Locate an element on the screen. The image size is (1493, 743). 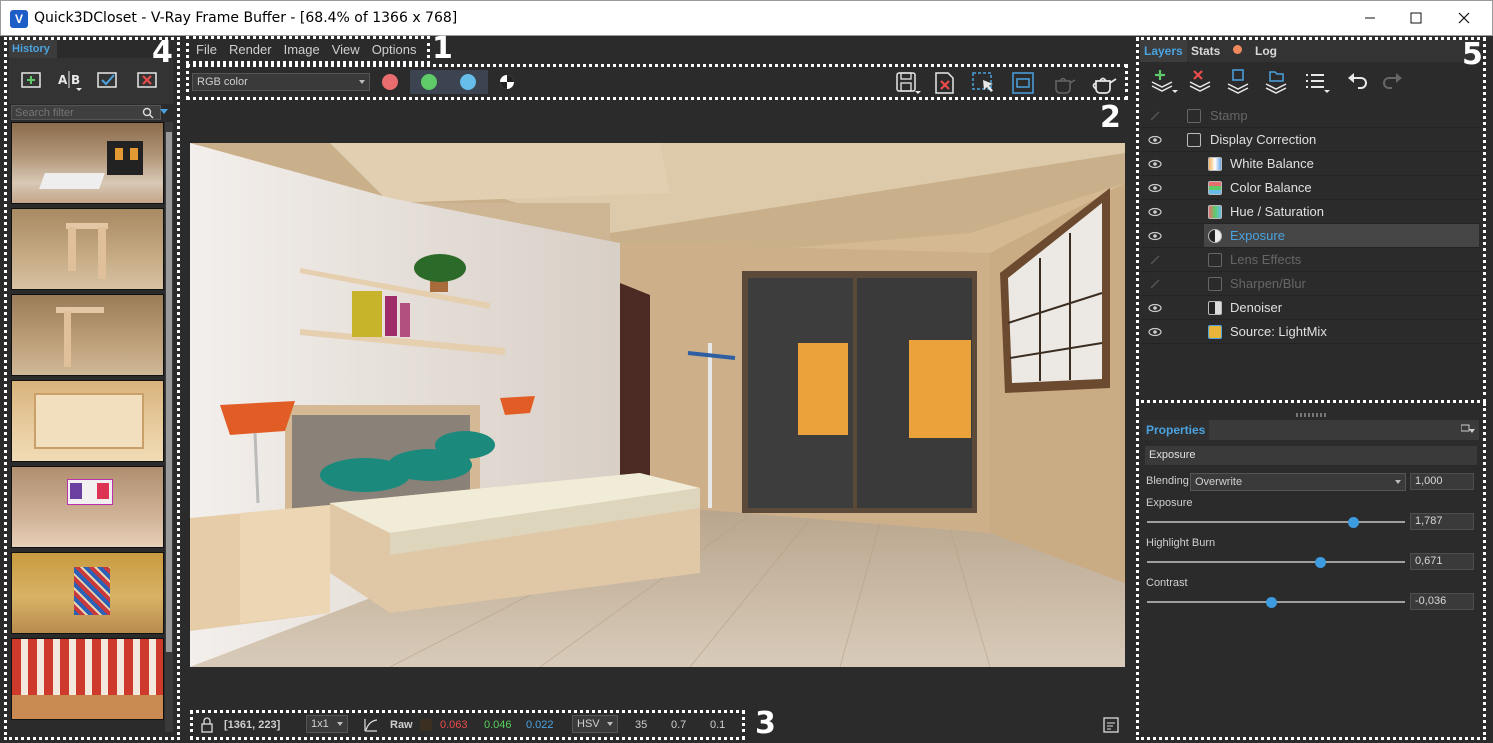
region-1-outline is located at coordinates (308, 50).